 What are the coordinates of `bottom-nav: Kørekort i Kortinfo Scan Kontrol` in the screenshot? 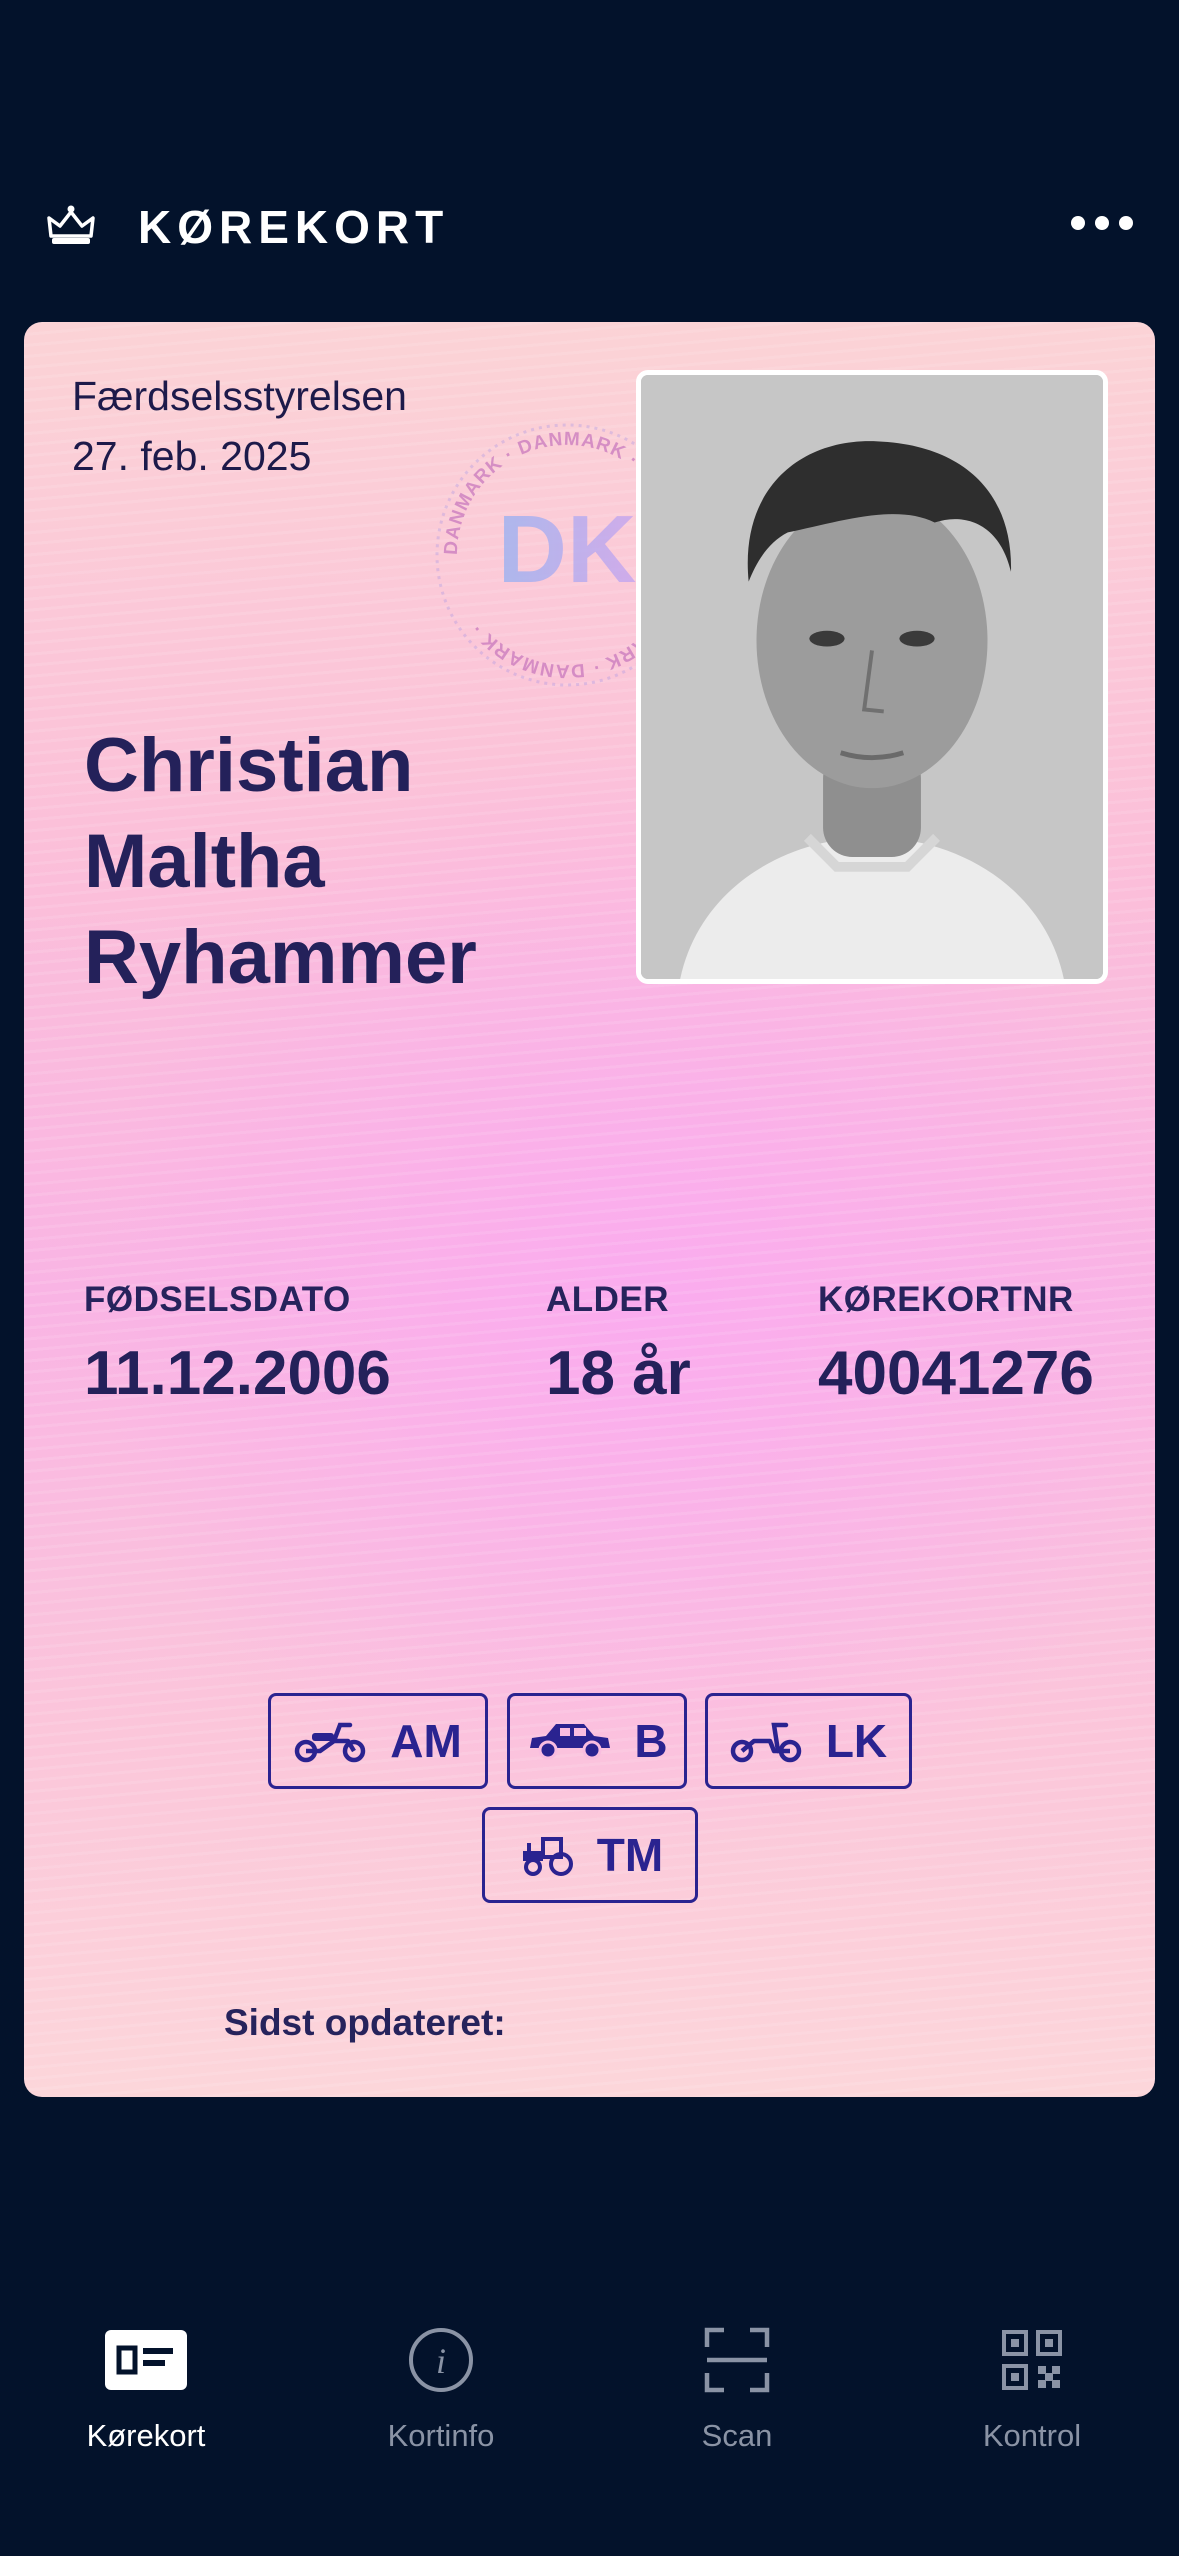 It's located at (589, 2400).